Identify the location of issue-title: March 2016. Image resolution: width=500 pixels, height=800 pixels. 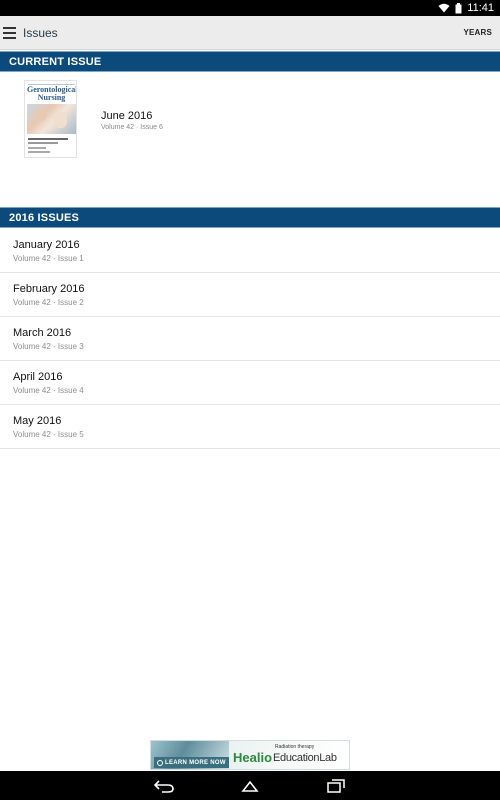
(42, 333).